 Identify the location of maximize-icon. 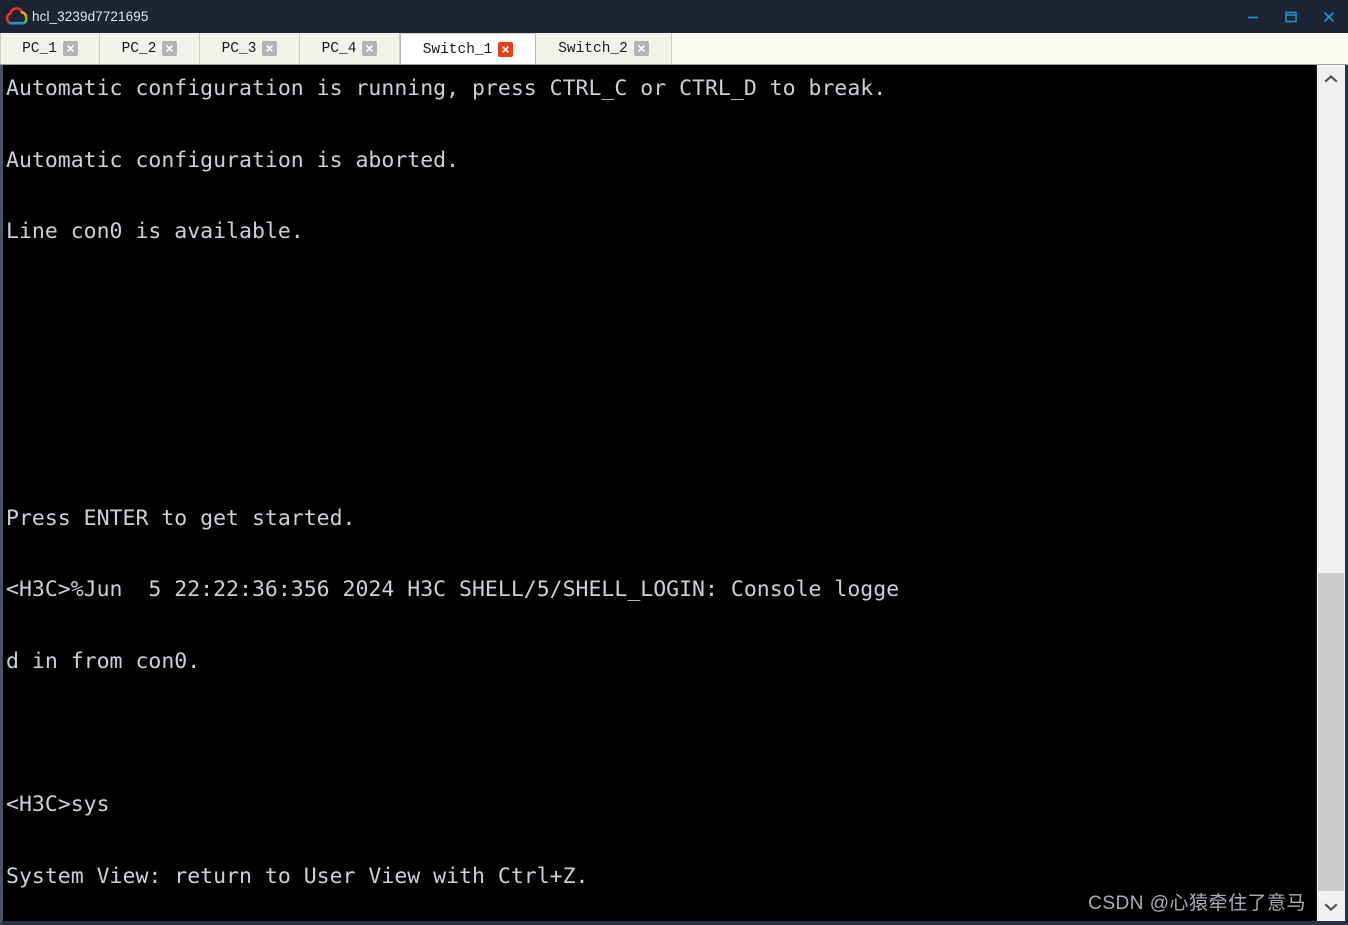
(1291, 16).